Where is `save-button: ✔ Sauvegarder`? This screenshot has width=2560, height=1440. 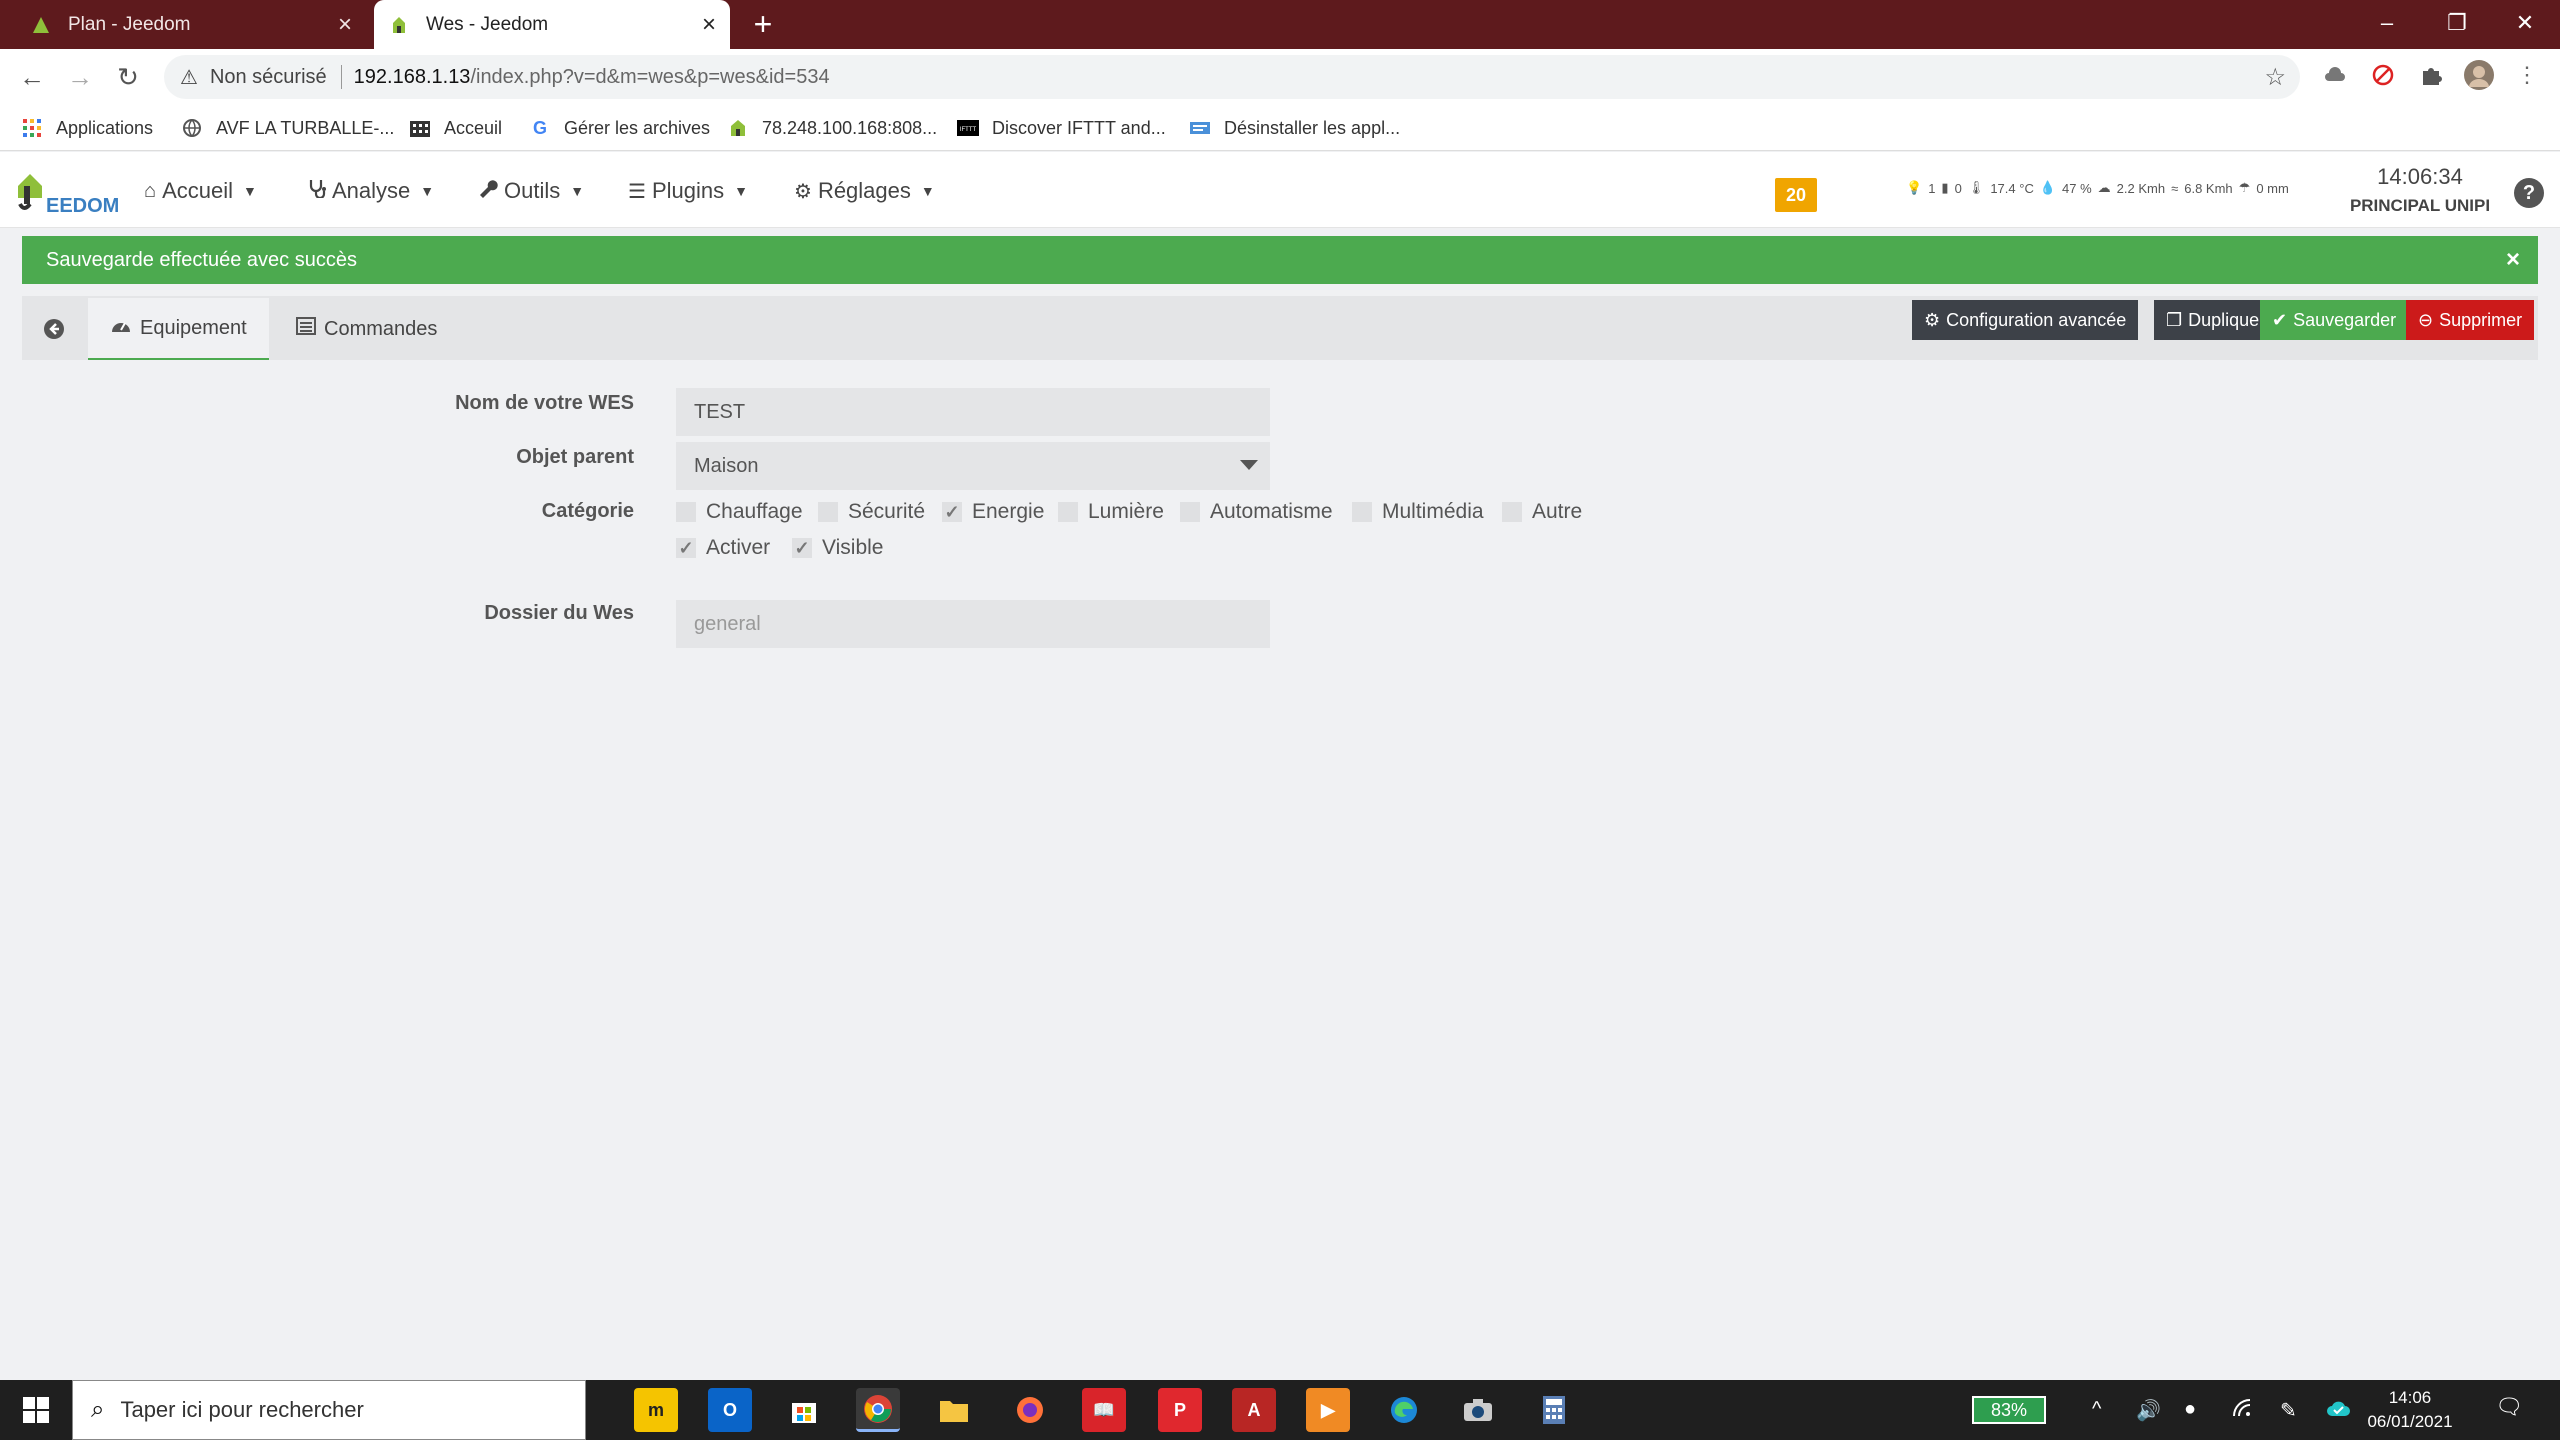
save-button: ✔ Sauvegarder is located at coordinates (2334, 320).